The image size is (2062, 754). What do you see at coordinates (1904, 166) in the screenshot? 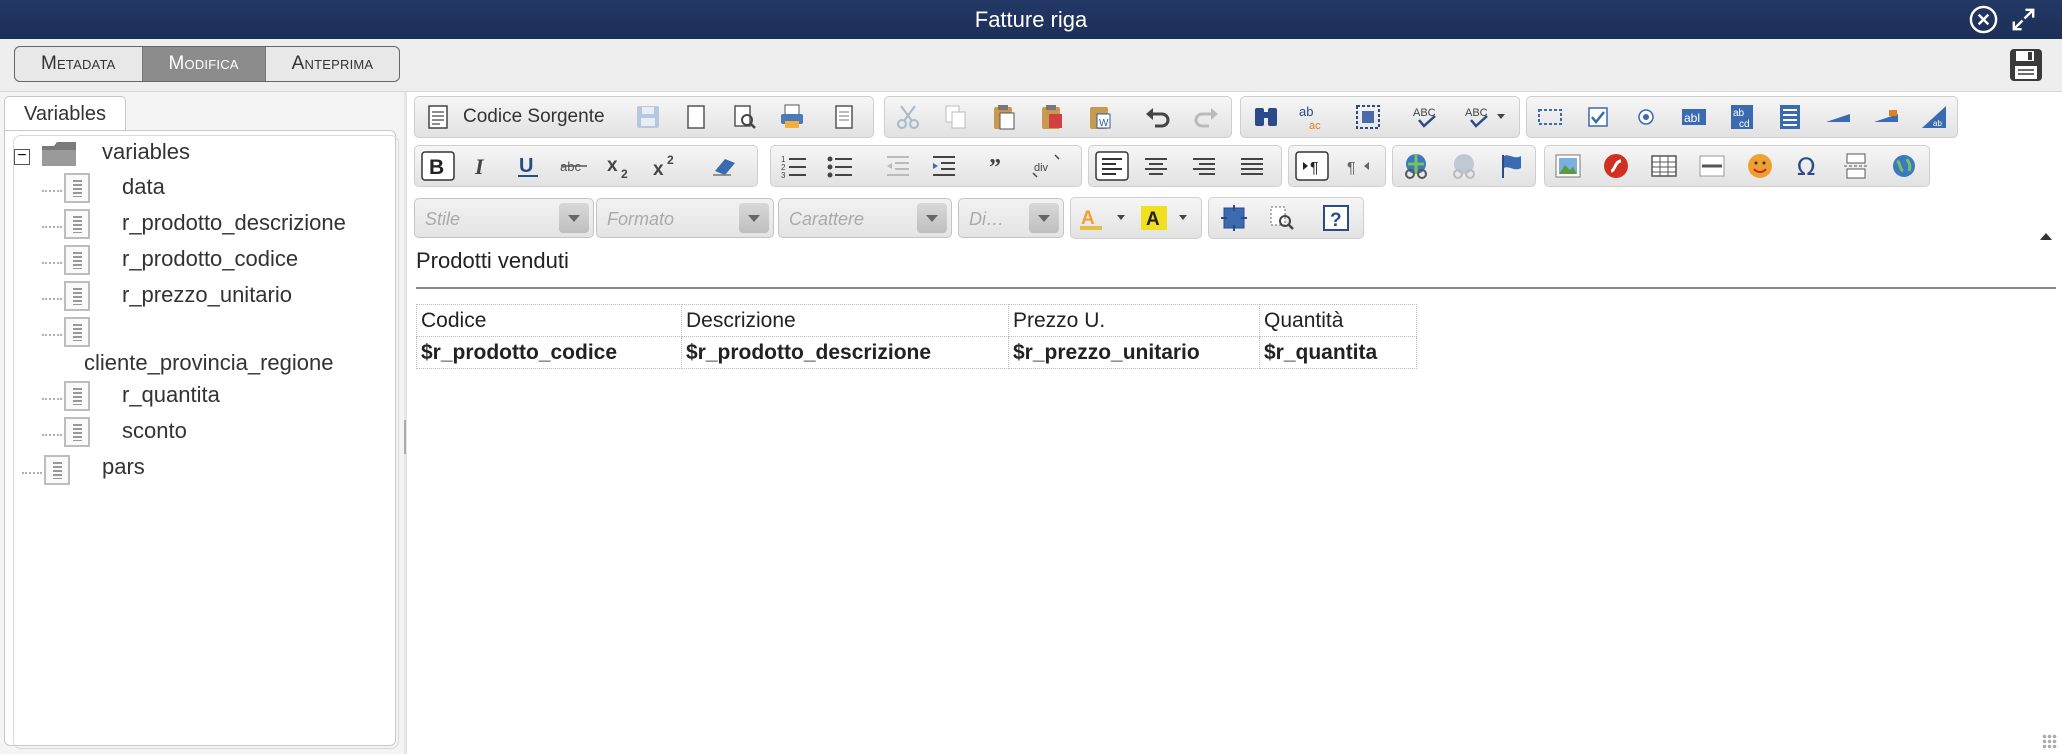
I see `iframe-globe-icon` at bounding box center [1904, 166].